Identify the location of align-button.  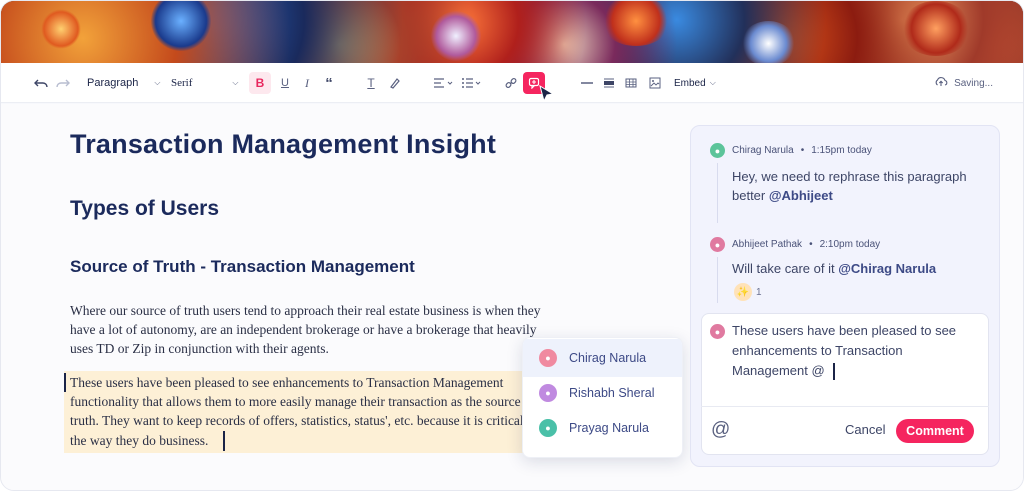
(444, 83).